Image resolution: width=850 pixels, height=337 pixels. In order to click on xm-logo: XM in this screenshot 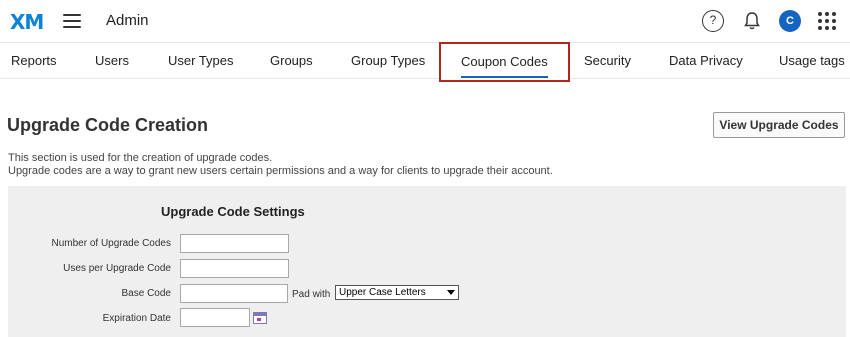, I will do `click(27, 22)`.